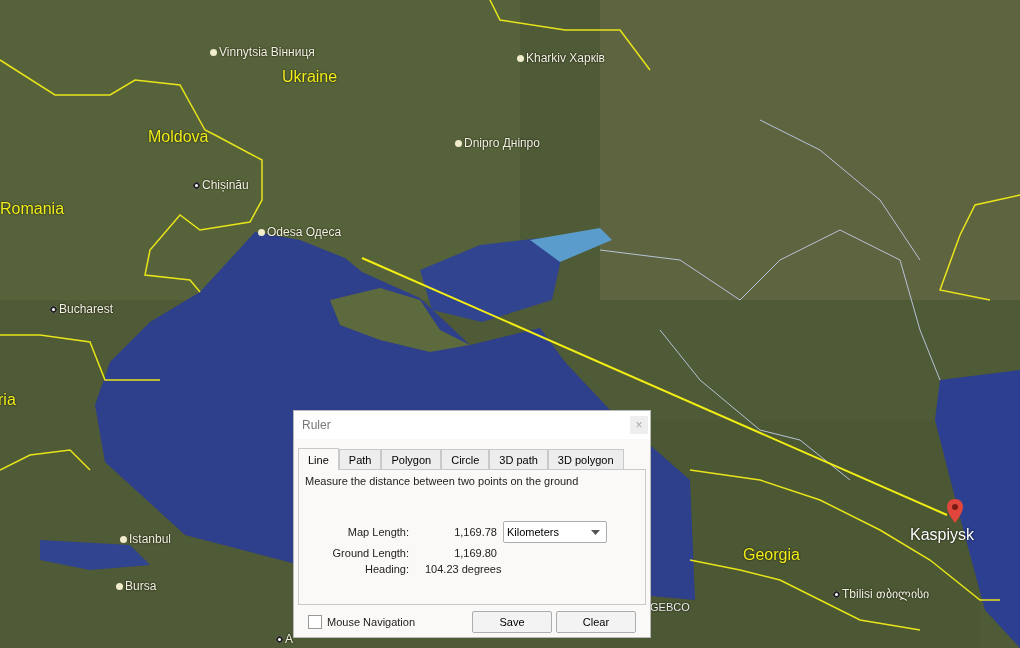  I want to click on city-label: Istanbul, so click(150, 539).